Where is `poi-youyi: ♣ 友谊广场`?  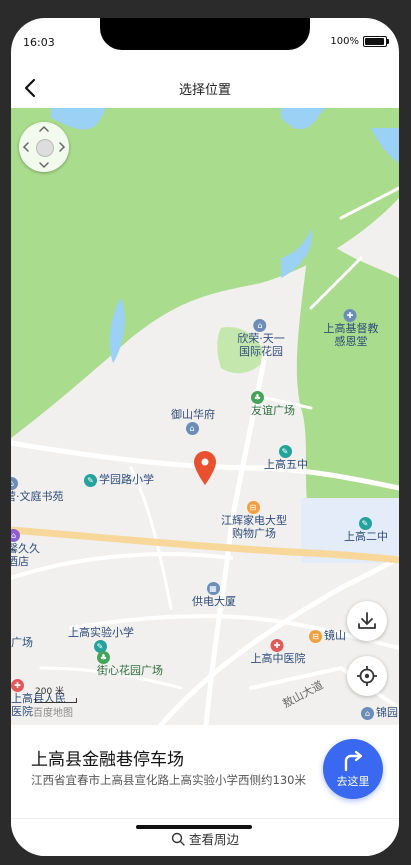
poi-youyi: ♣ 友谊广场 is located at coordinates (273, 403).